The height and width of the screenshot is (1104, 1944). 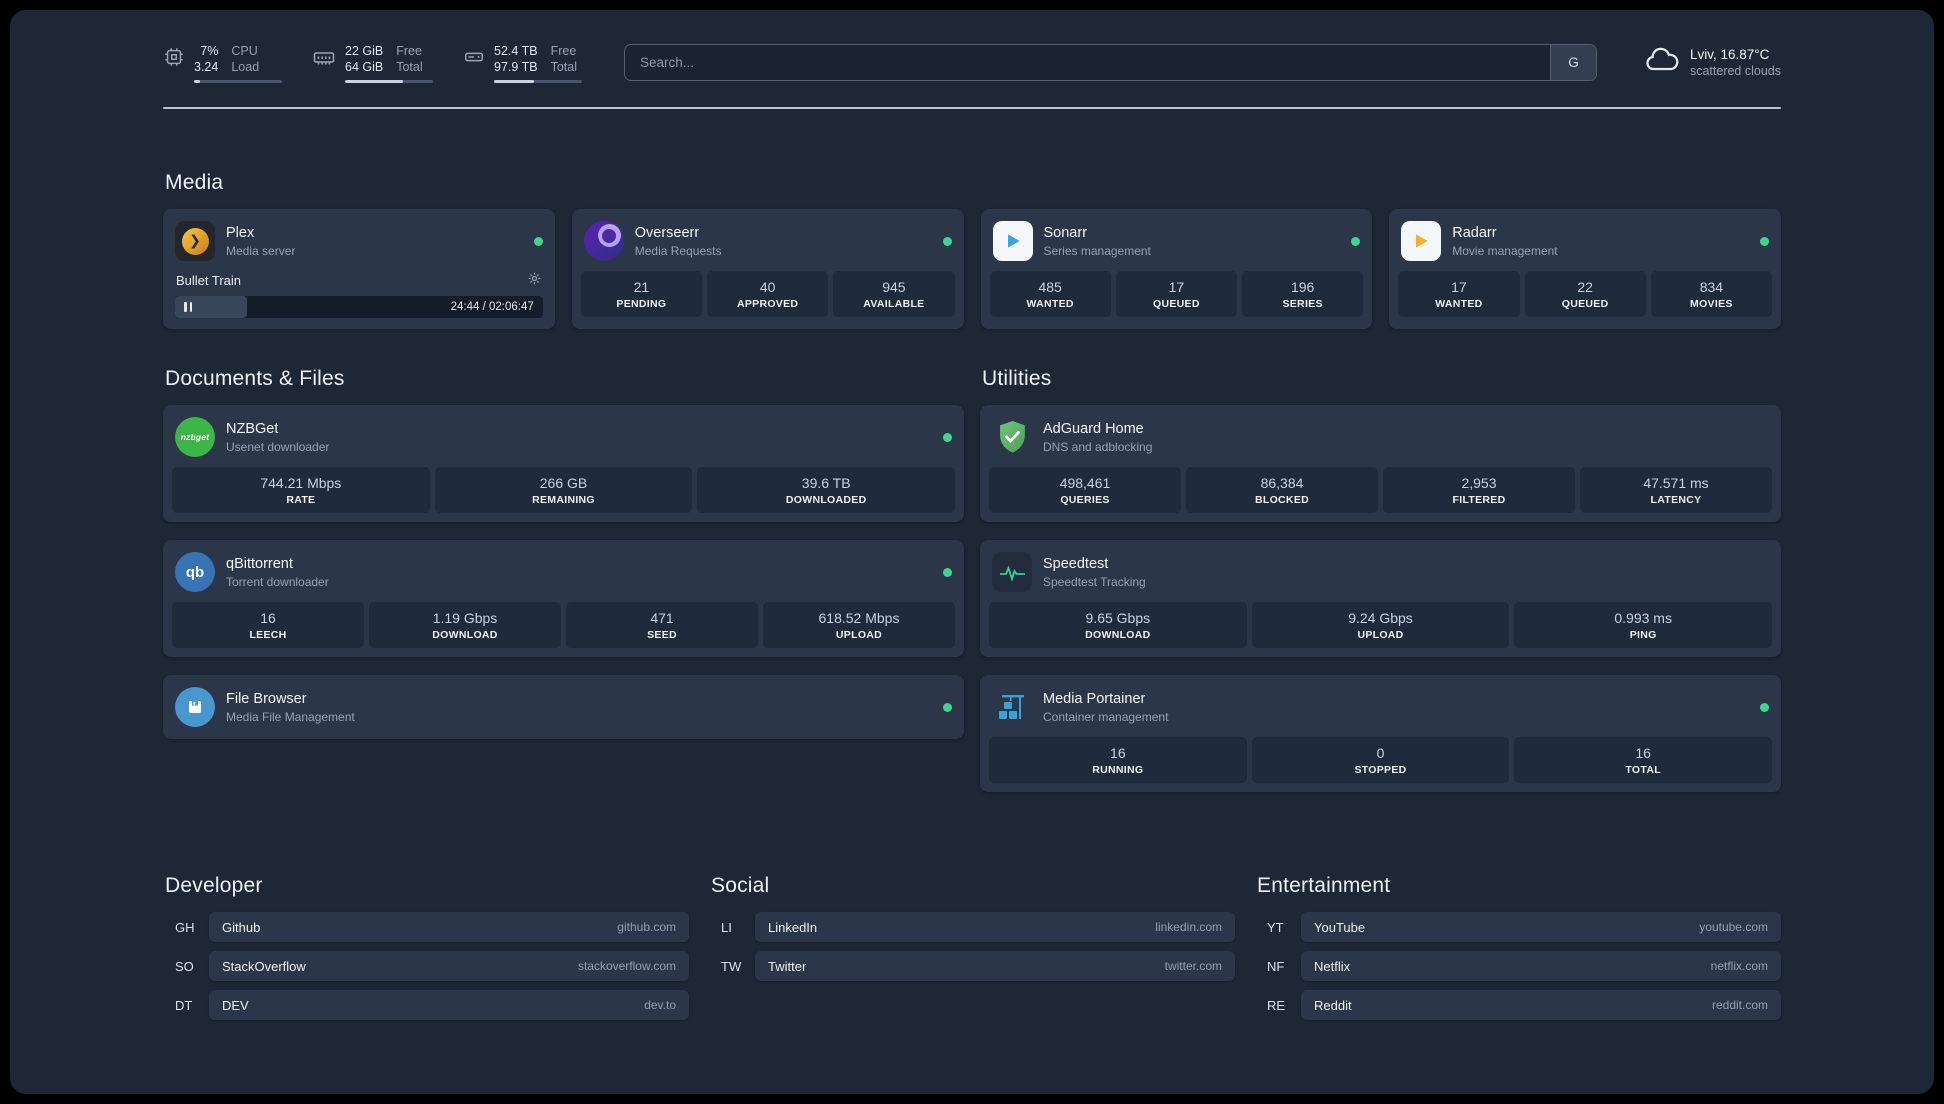 What do you see at coordinates (768, 244) in the screenshot?
I see `overseerr-service-link: Overseerr Media Requests` at bounding box center [768, 244].